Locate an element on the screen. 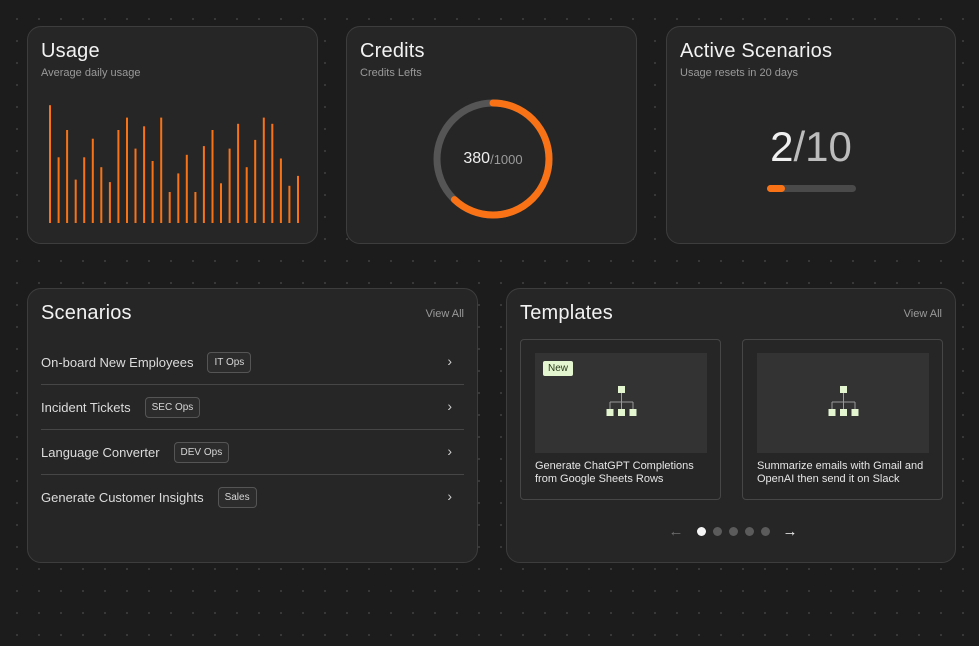  new-badge: New is located at coordinates (558, 368).